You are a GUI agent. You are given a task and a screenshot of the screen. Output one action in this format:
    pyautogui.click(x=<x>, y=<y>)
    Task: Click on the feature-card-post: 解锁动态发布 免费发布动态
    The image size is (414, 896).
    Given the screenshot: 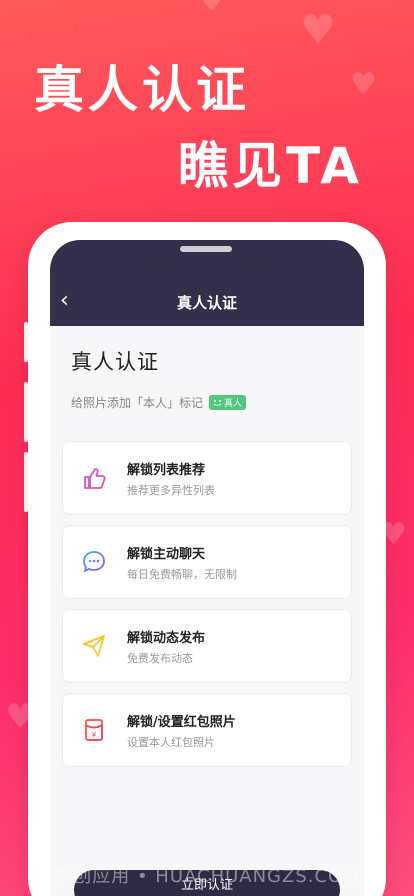 What is the action you would take?
    pyautogui.click(x=207, y=646)
    